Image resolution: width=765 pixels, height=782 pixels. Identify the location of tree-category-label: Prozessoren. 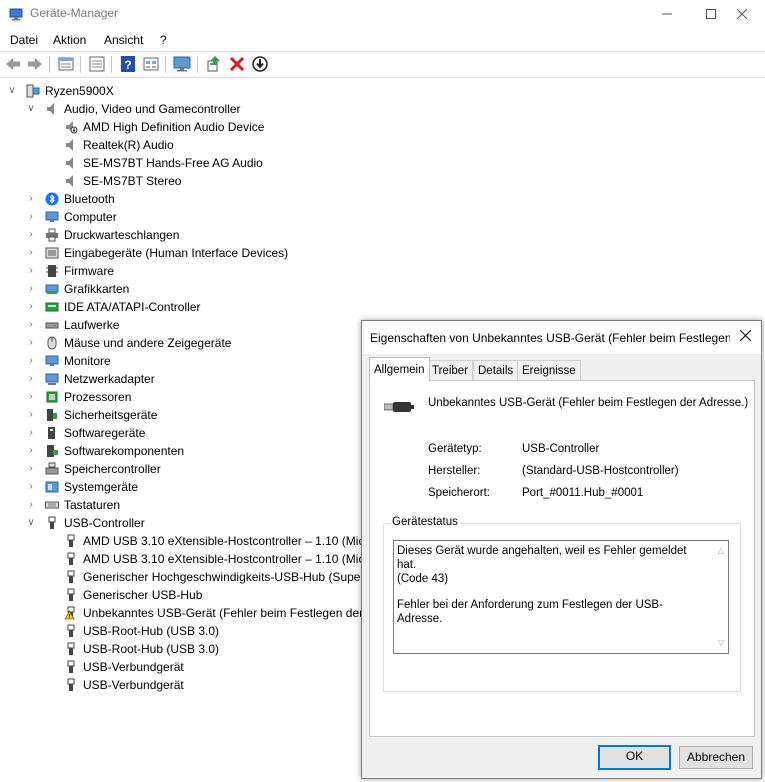
(98, 397).